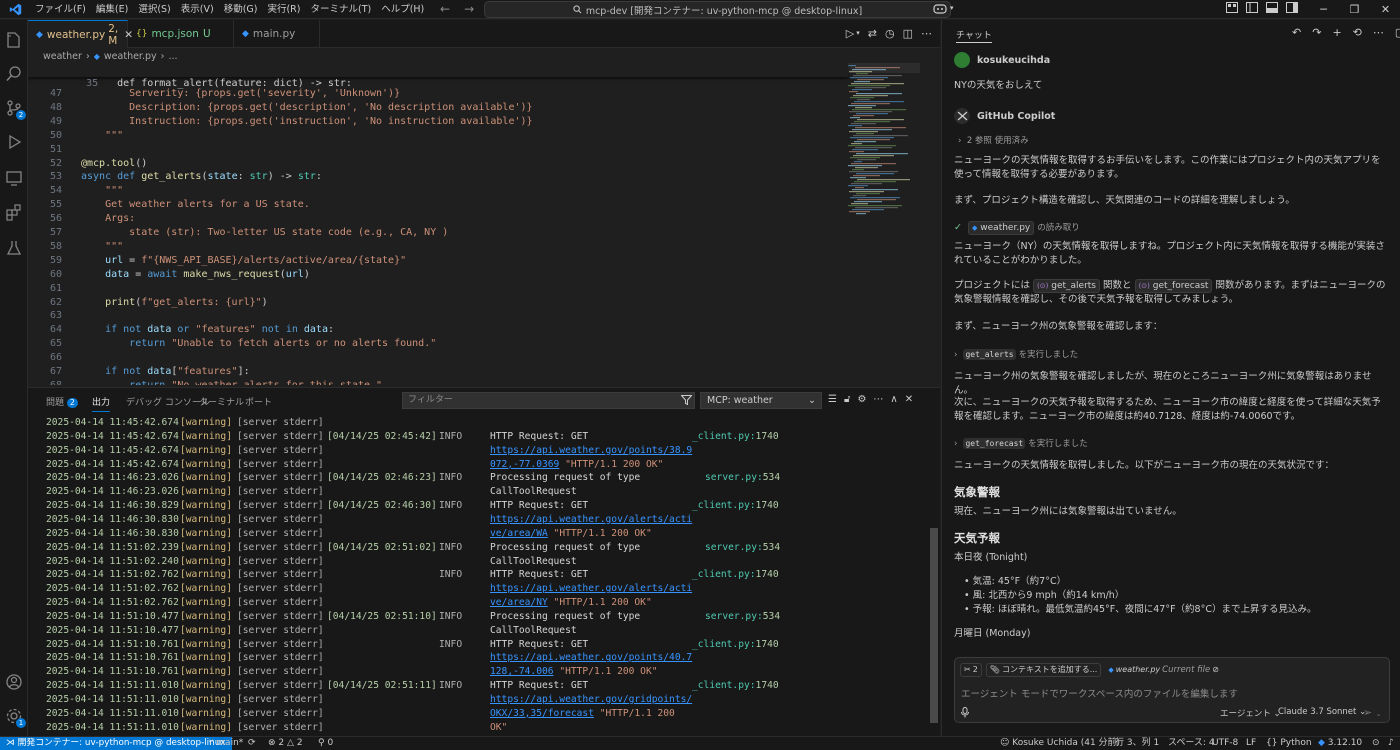 This screenshot has height=750, width=1400. Describe the element at coordinates (1397, 32) in the screenshot. I see `maximize-icon: ▢` at that location.